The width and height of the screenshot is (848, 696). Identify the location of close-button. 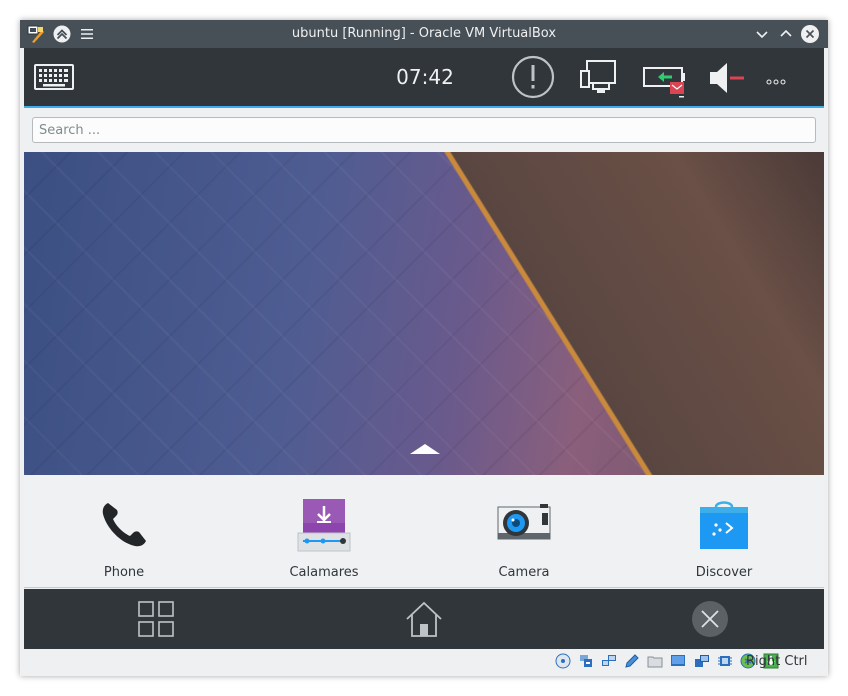
(810, 34).